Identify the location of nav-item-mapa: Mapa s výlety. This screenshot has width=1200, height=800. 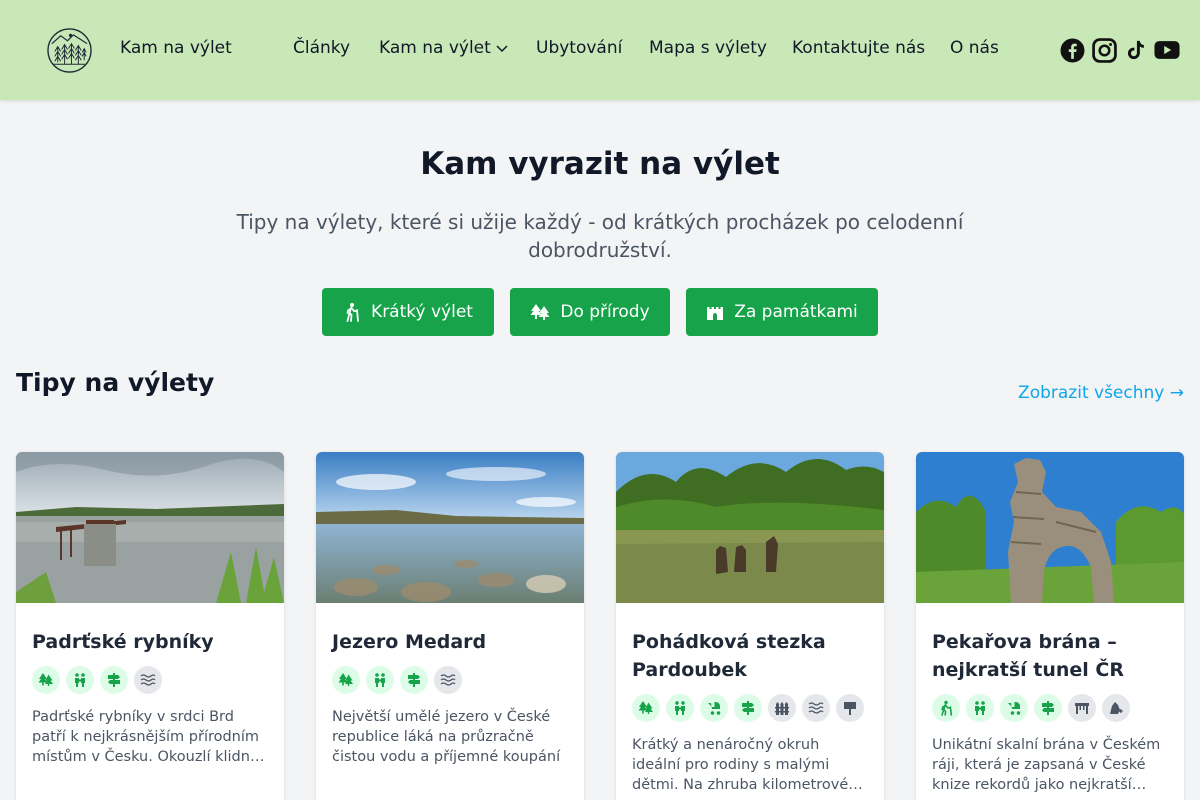
(708, 48).